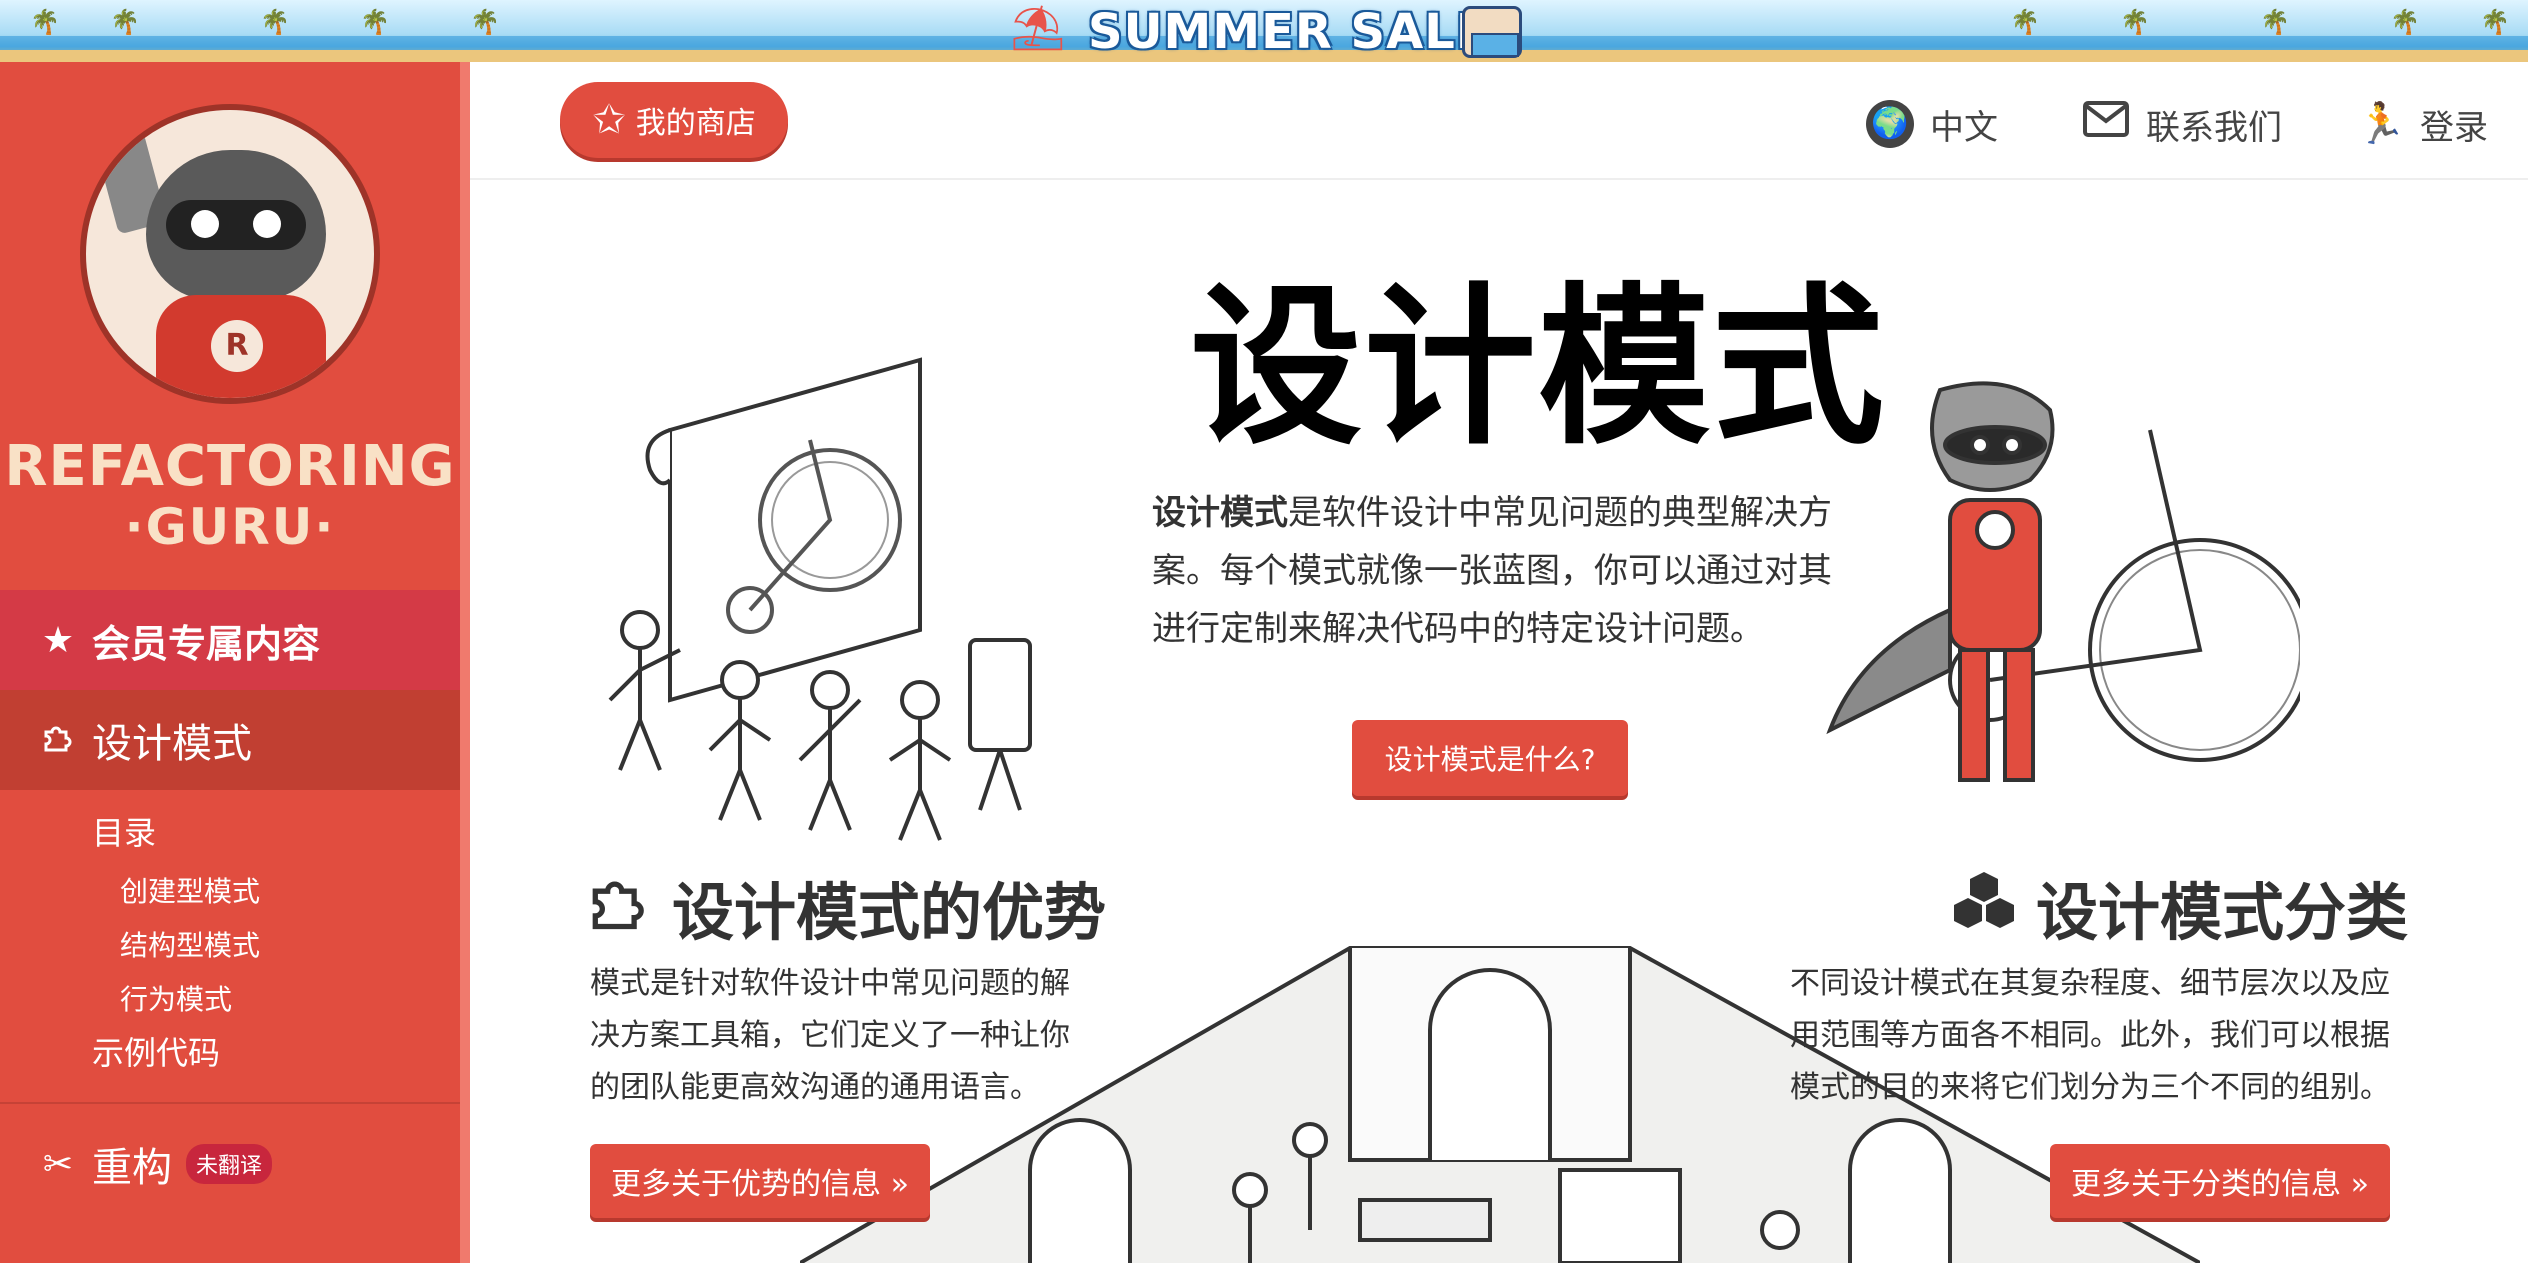 The width and height of the screenshot is (2528, 1263). Describe the element at coordinates (1220, 513) in the screenshot. I see `hero-description-bold: 设计模式` at that location.